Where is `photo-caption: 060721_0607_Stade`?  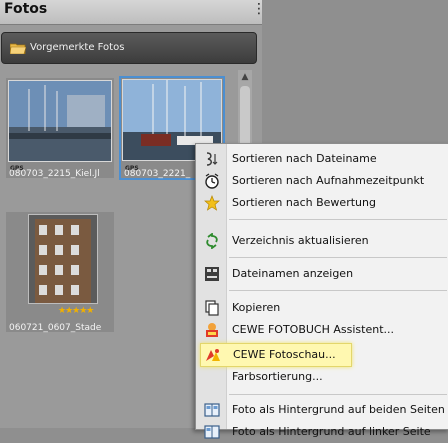
photo-caption: 060721_0607_Stade is located at coordinates (55, 328).